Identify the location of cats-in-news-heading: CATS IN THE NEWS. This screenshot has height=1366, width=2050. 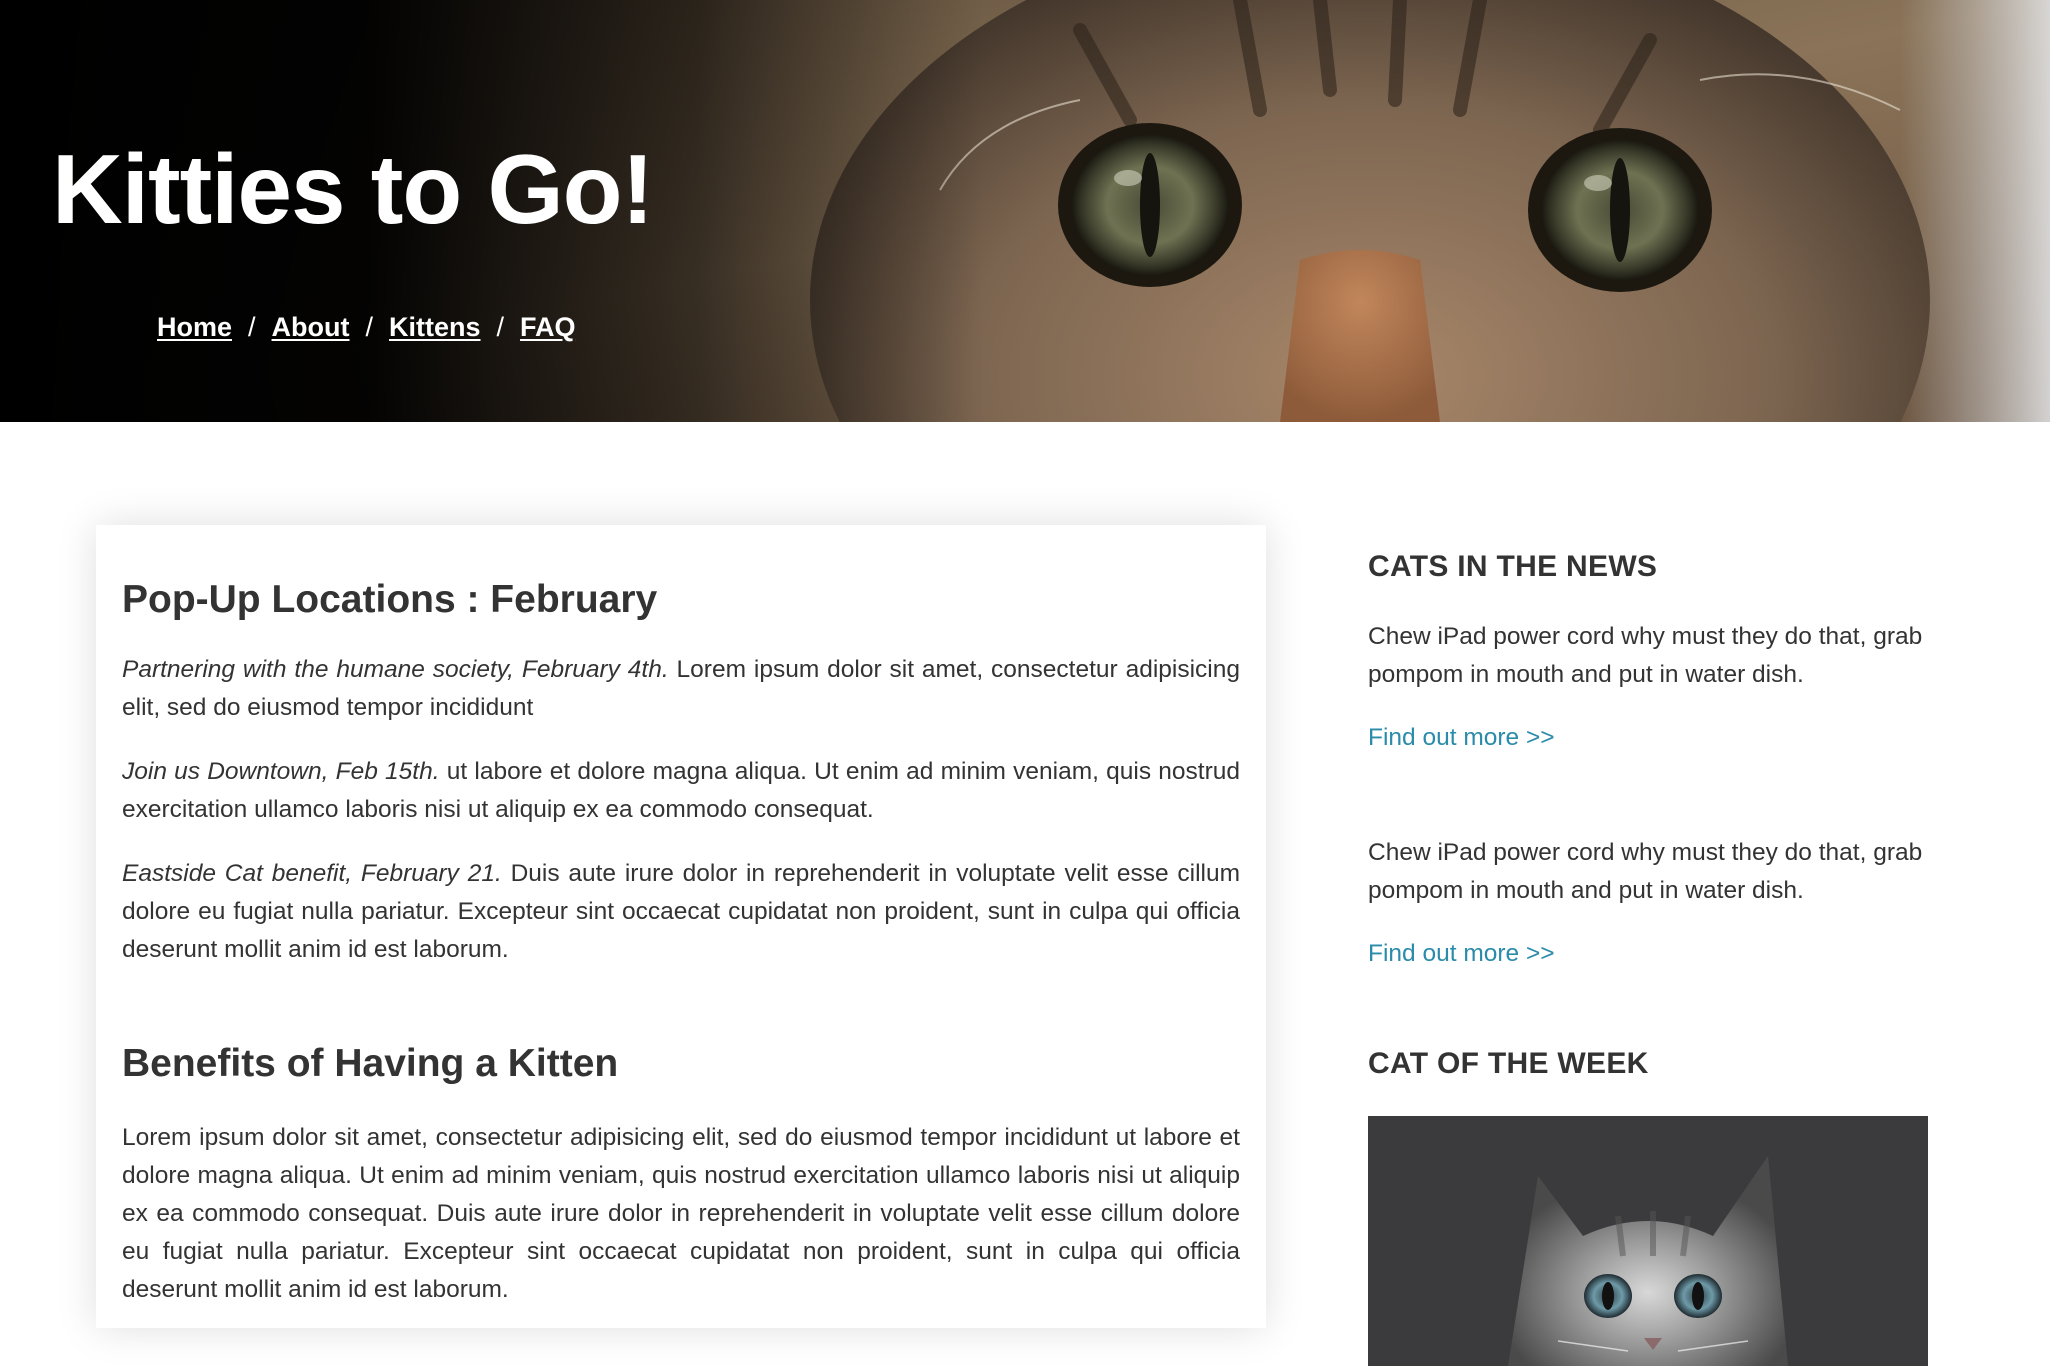
(1513, 566).